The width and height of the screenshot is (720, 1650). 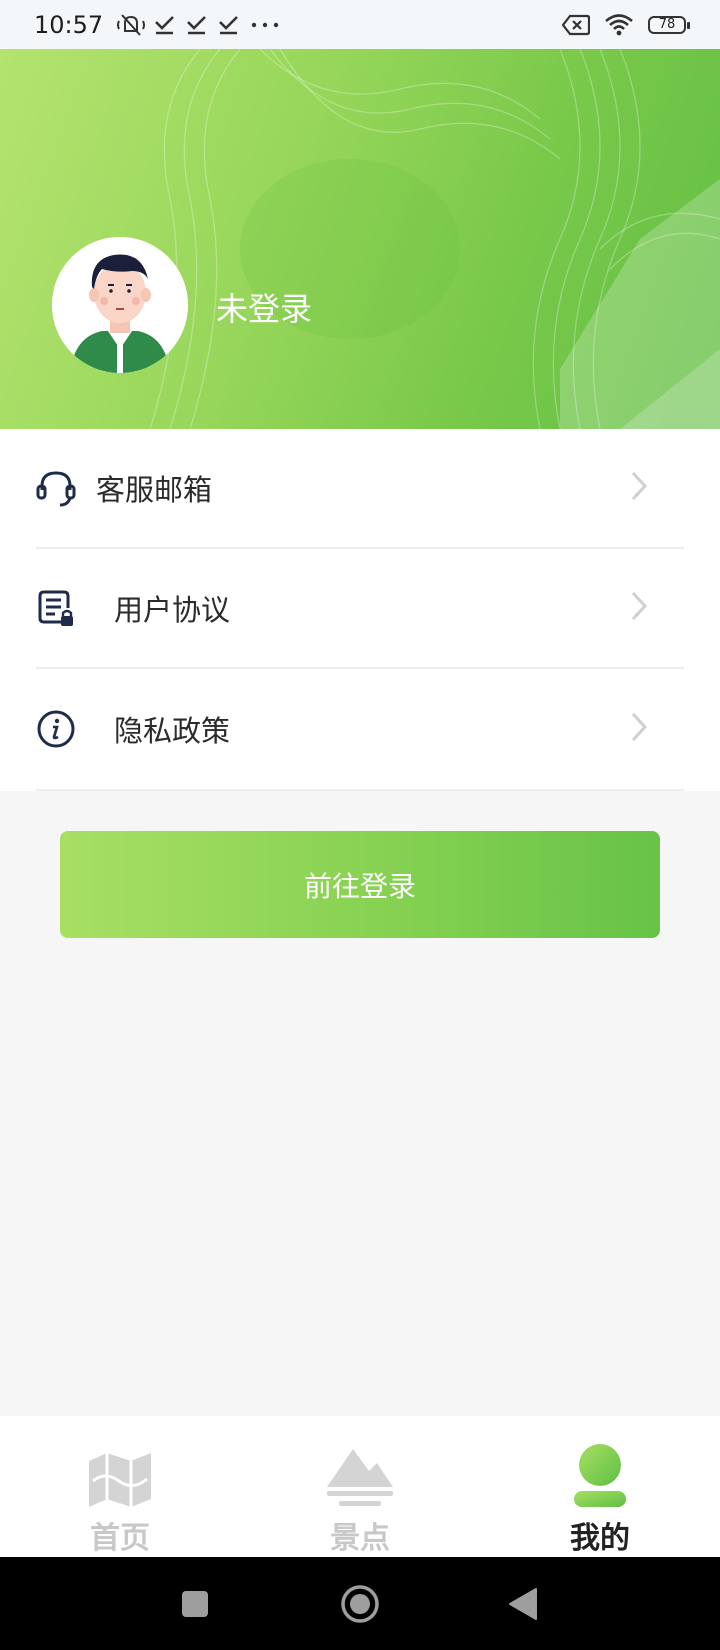 What do you see at coordinates (576, 24) in the screenshot?
I see `no-sim-icon` at bounding box center [576, 24].